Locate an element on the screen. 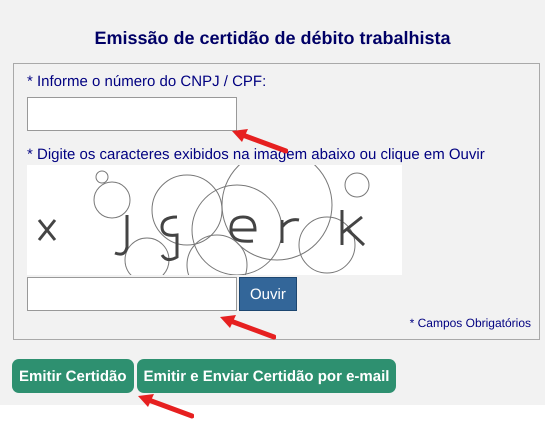 The width and height of the screenshot is (545, 426). field-label: * Informe o número do CNPJ / CPF: is located at coordinates (147, 81).